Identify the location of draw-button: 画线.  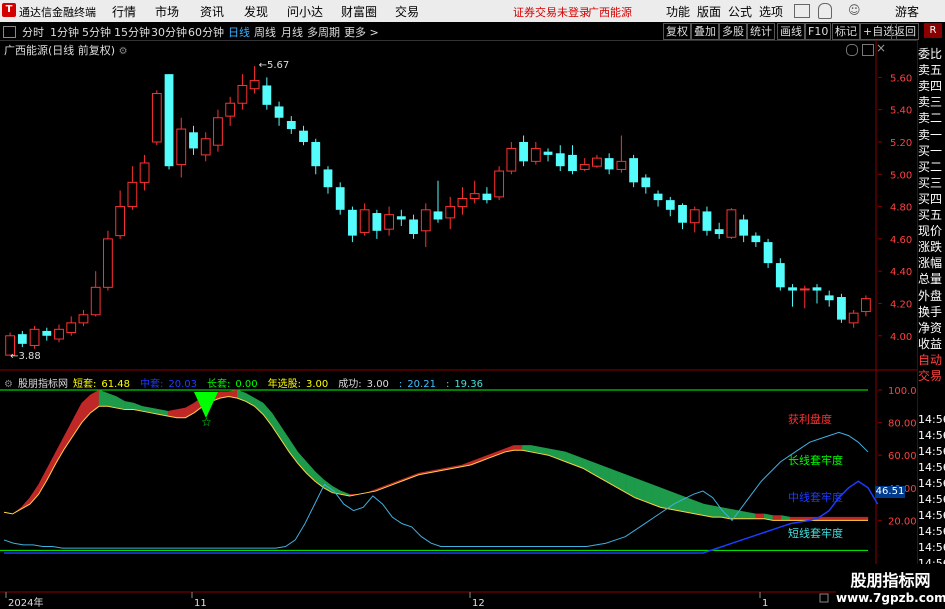
(791, 31).